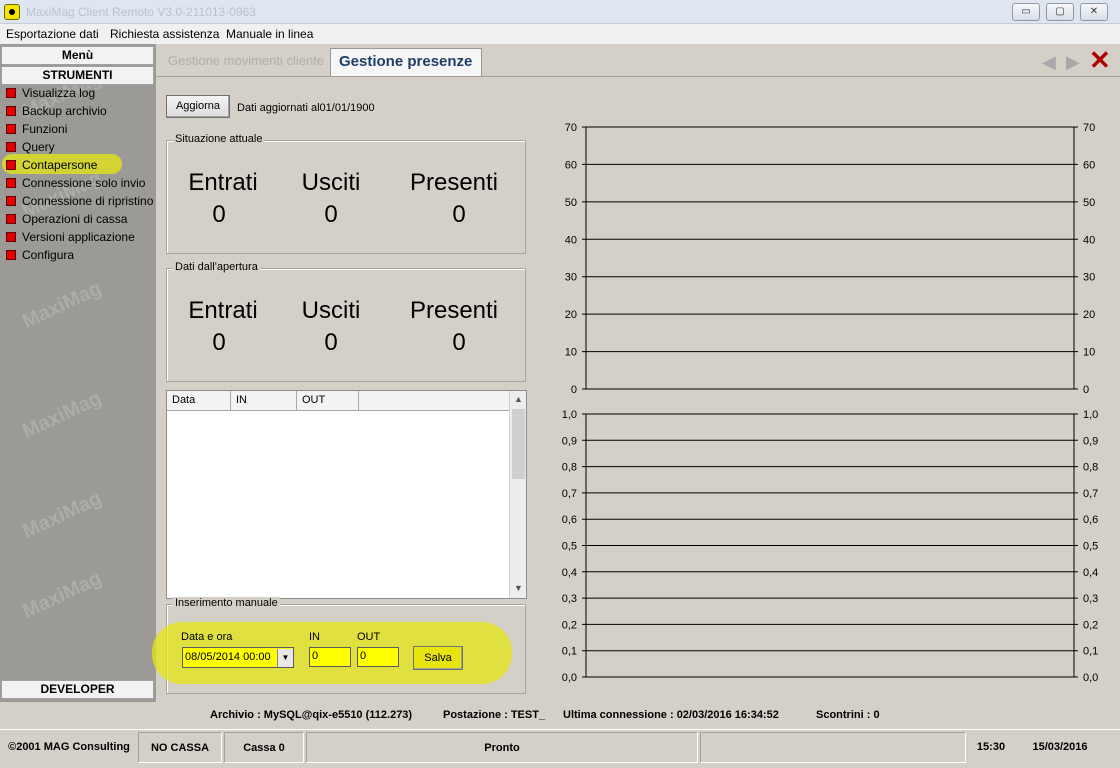  Describe the element at coordinates (1090, 494) in the screenshot. I see `y-tick-label-right: 0,7` at that location.